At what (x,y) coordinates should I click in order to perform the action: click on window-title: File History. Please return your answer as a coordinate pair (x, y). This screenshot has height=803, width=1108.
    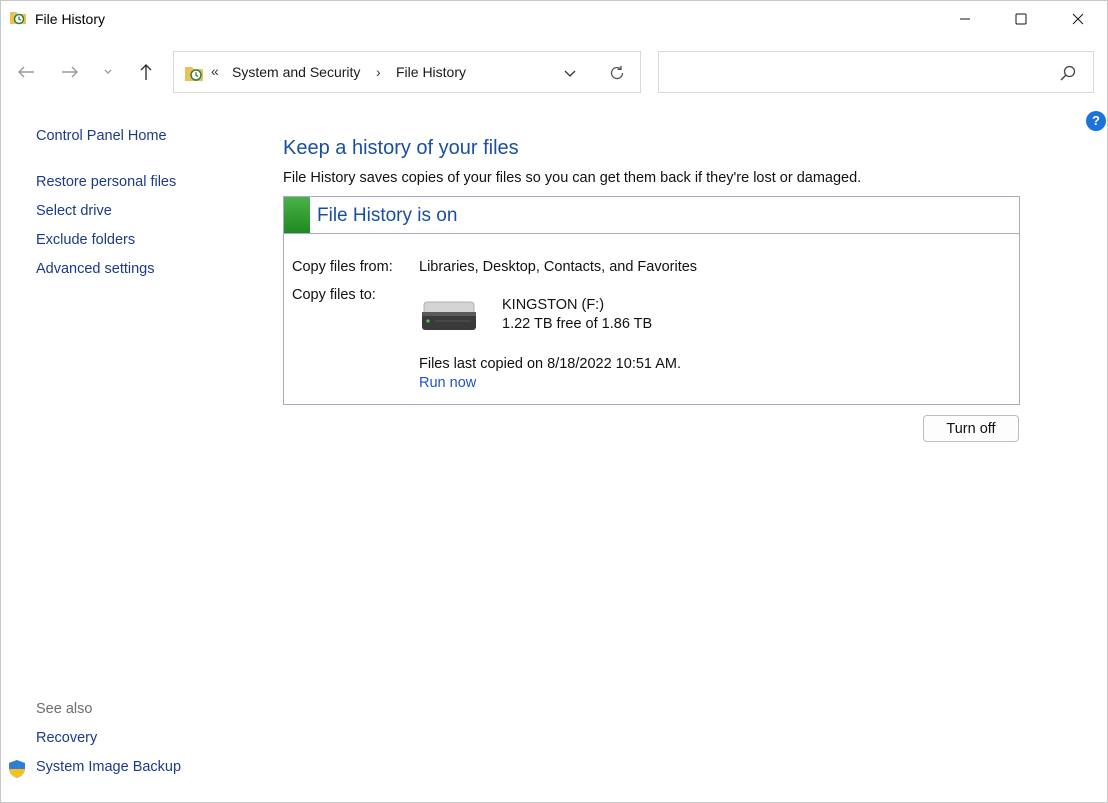
    Looking at the image, I should click on (70, 19).